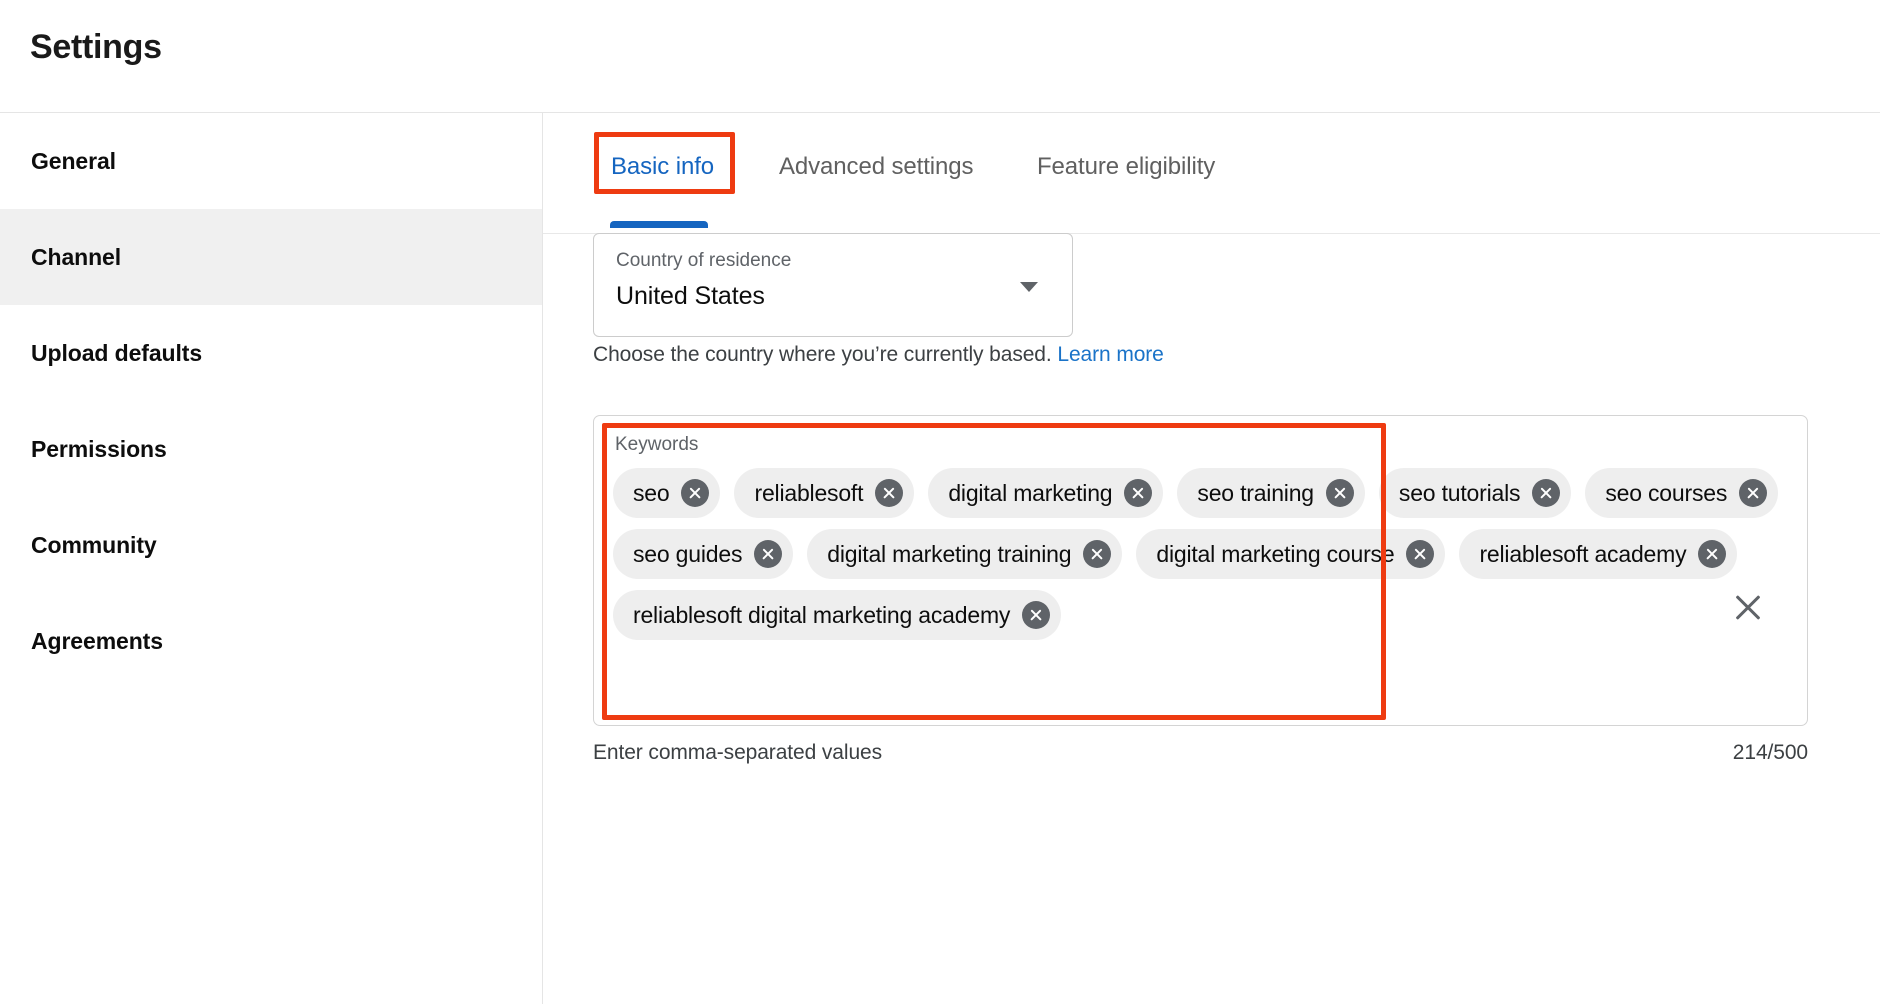 The width and height of the screenshot is (1880, 1004). I want to click on keyword-chip-label: digital marketing training, so click(949, 553).